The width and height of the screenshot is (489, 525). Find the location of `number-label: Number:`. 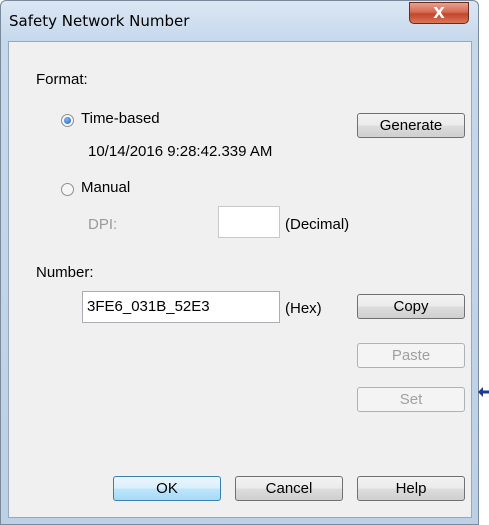

number-label: Number: is located at coordinates (65, 272).